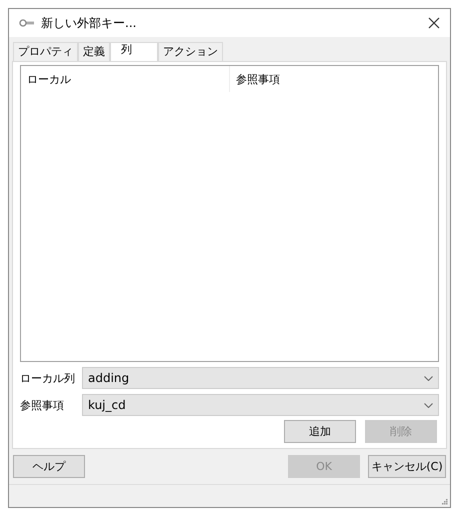 The height and width of the screenshot is (525, 474). What do you see at coordinates (434, 23) in the screenshot?
I see `close-icon` at bounding box center [434, 23].